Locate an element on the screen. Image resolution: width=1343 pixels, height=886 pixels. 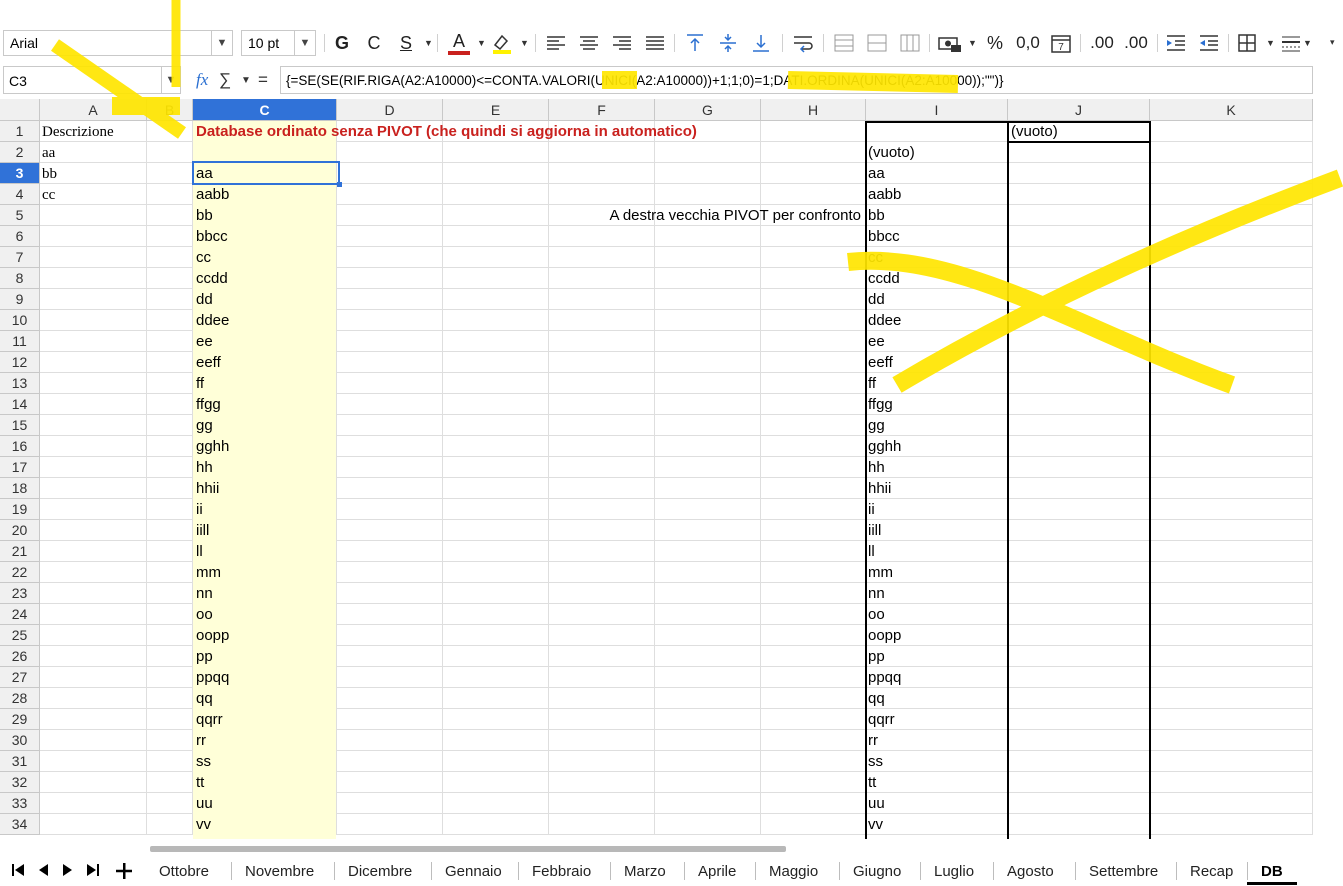
cell-c7: cc is located at coordinates (202, 257).